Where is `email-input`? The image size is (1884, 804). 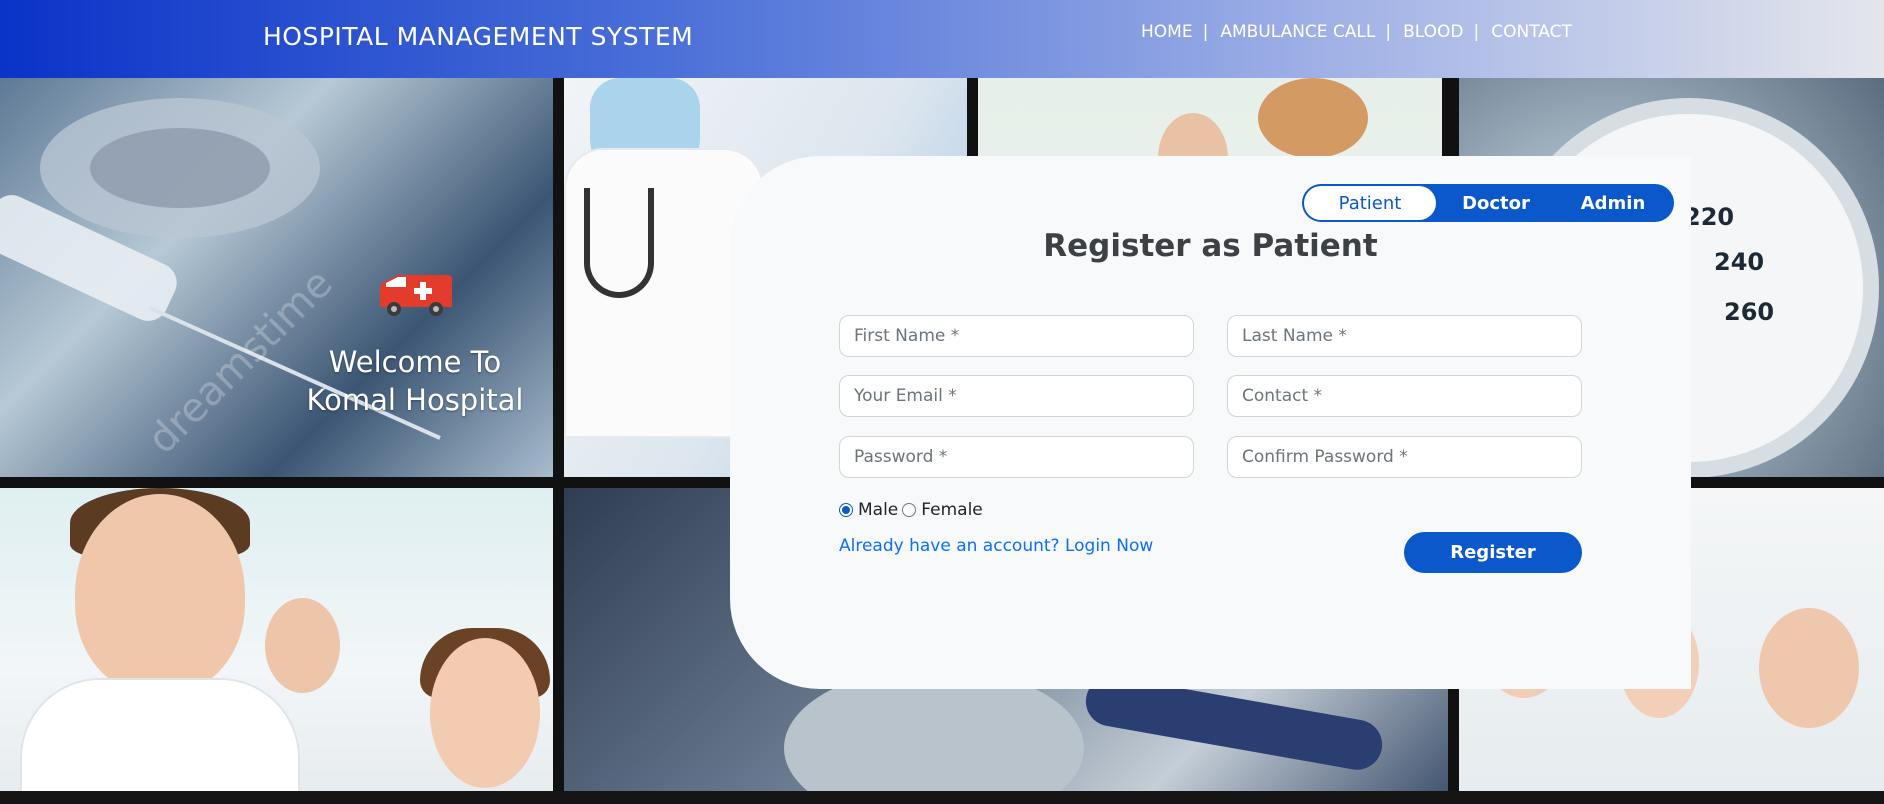
email-input is located at coordinates (1016, 396).